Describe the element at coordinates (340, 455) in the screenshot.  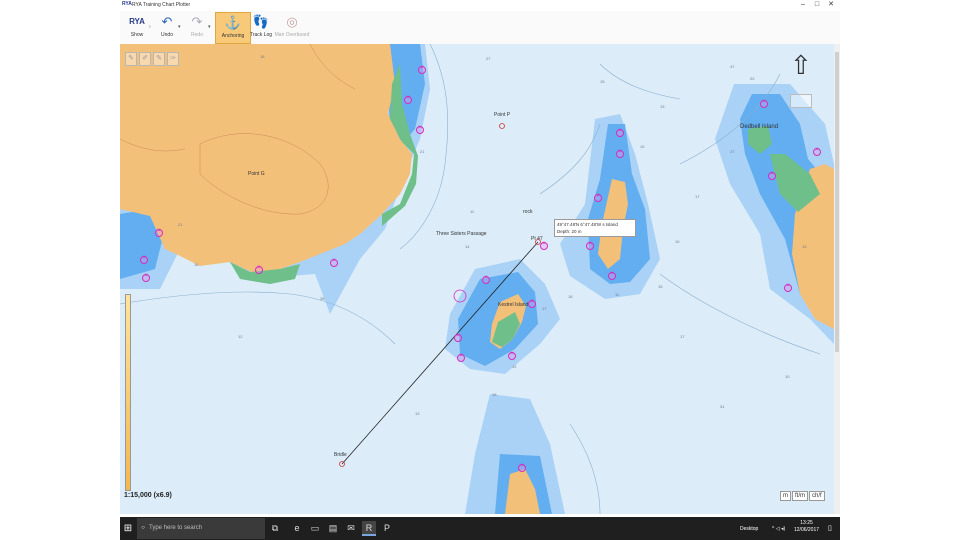
I see `bridle-label: Bridle` at that location.